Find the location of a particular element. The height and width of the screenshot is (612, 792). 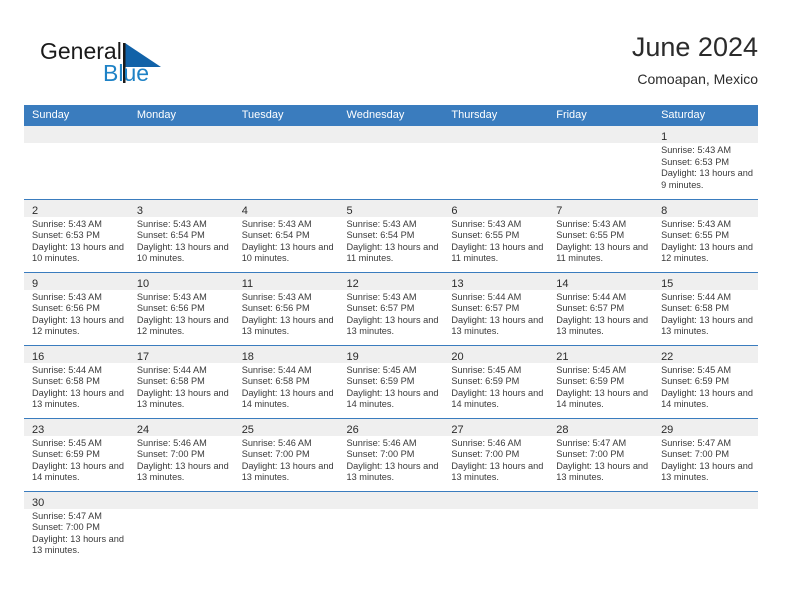

sunrise-text: Sunrise: 5:45 AM is located at coordinates (67, 442).